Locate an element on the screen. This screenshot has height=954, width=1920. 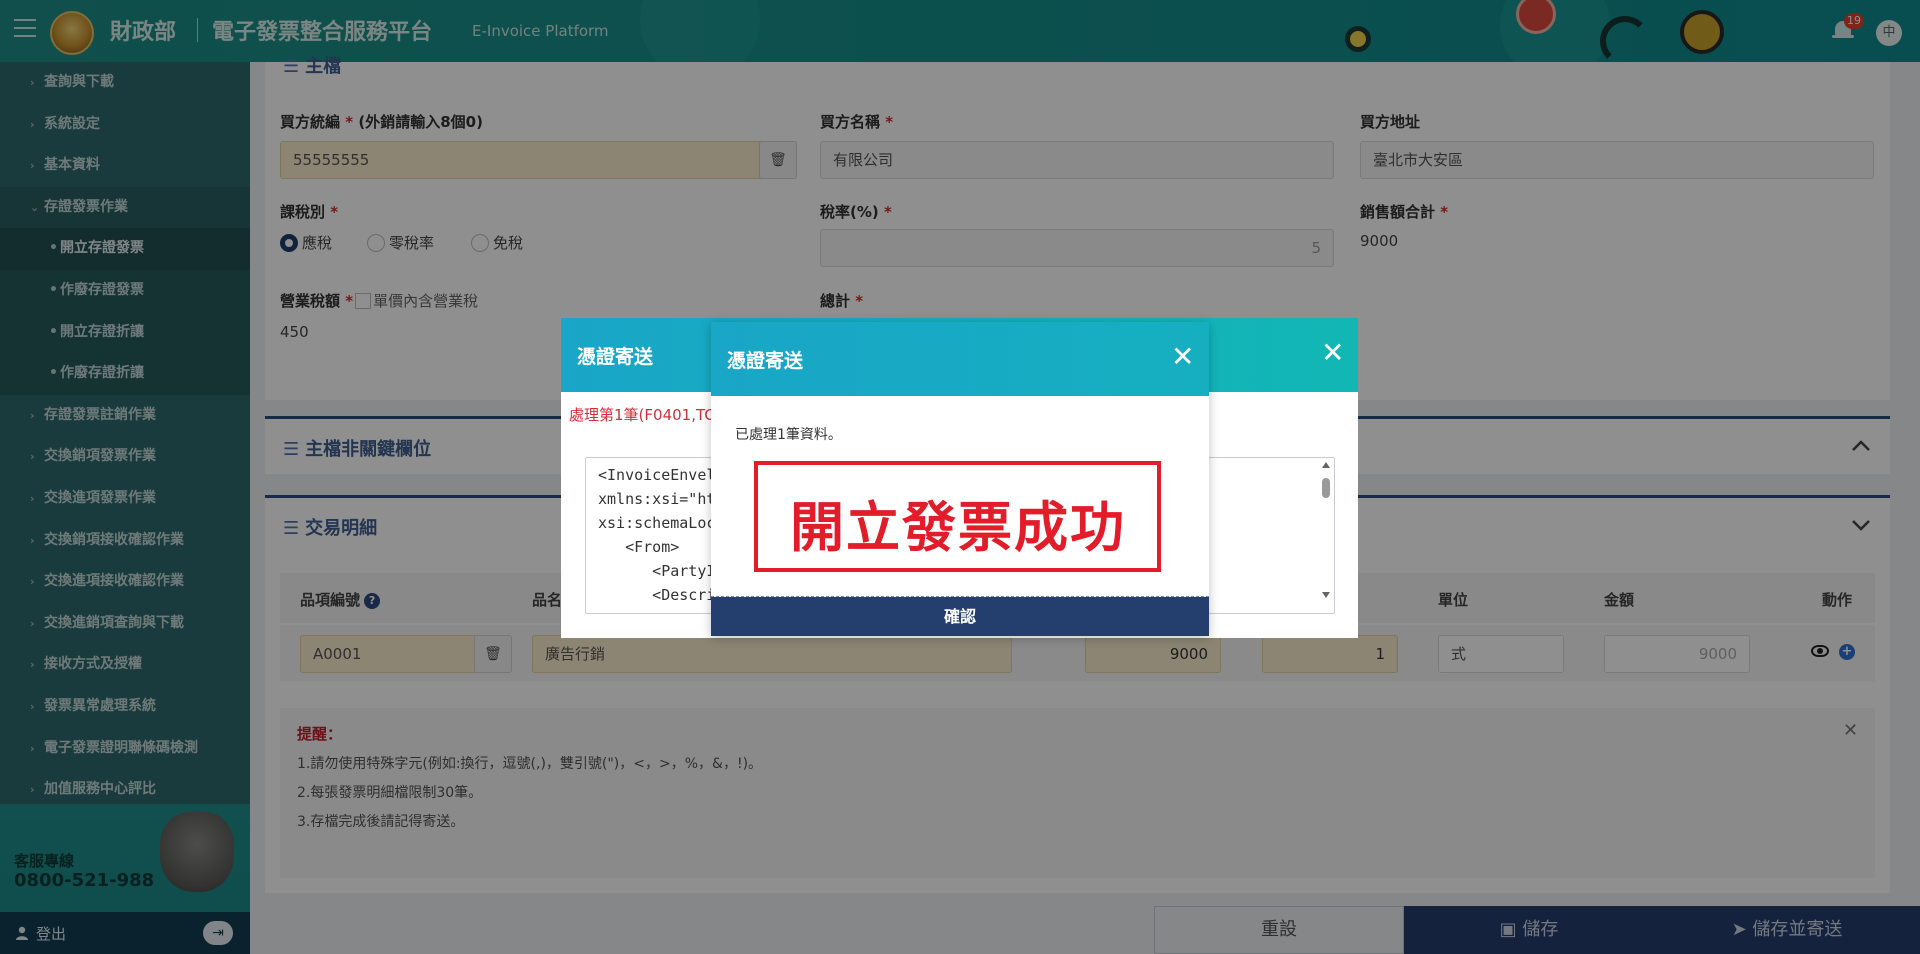
certificate-send-modal: 憑證寄送 ✕ 已處理1筆資料。 開立發票成功 確認 is located at coordinates (960, 479).